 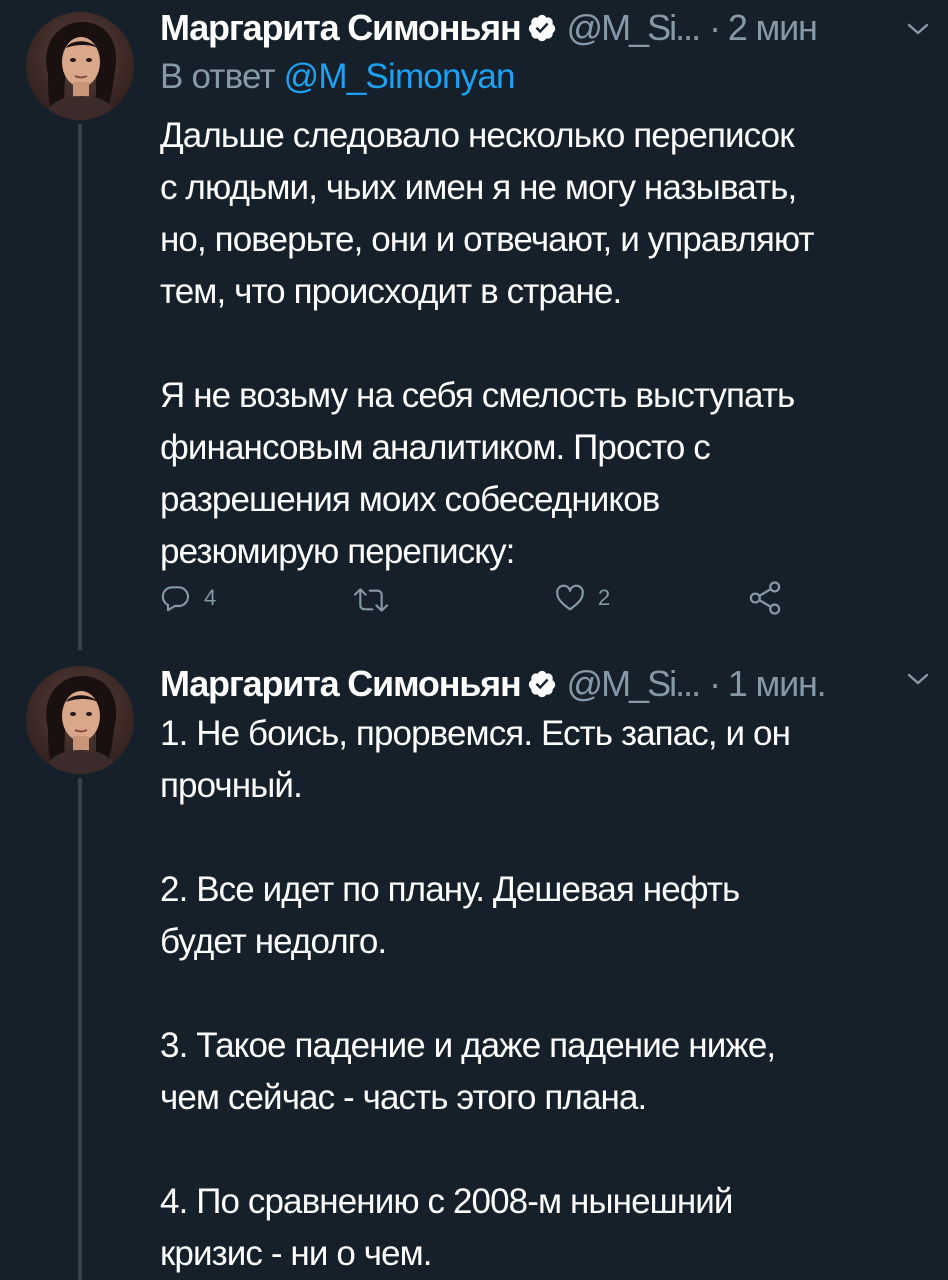 I want to click on text-line: финансовым аналитиком. Просто с, so click(x=435, y=447).